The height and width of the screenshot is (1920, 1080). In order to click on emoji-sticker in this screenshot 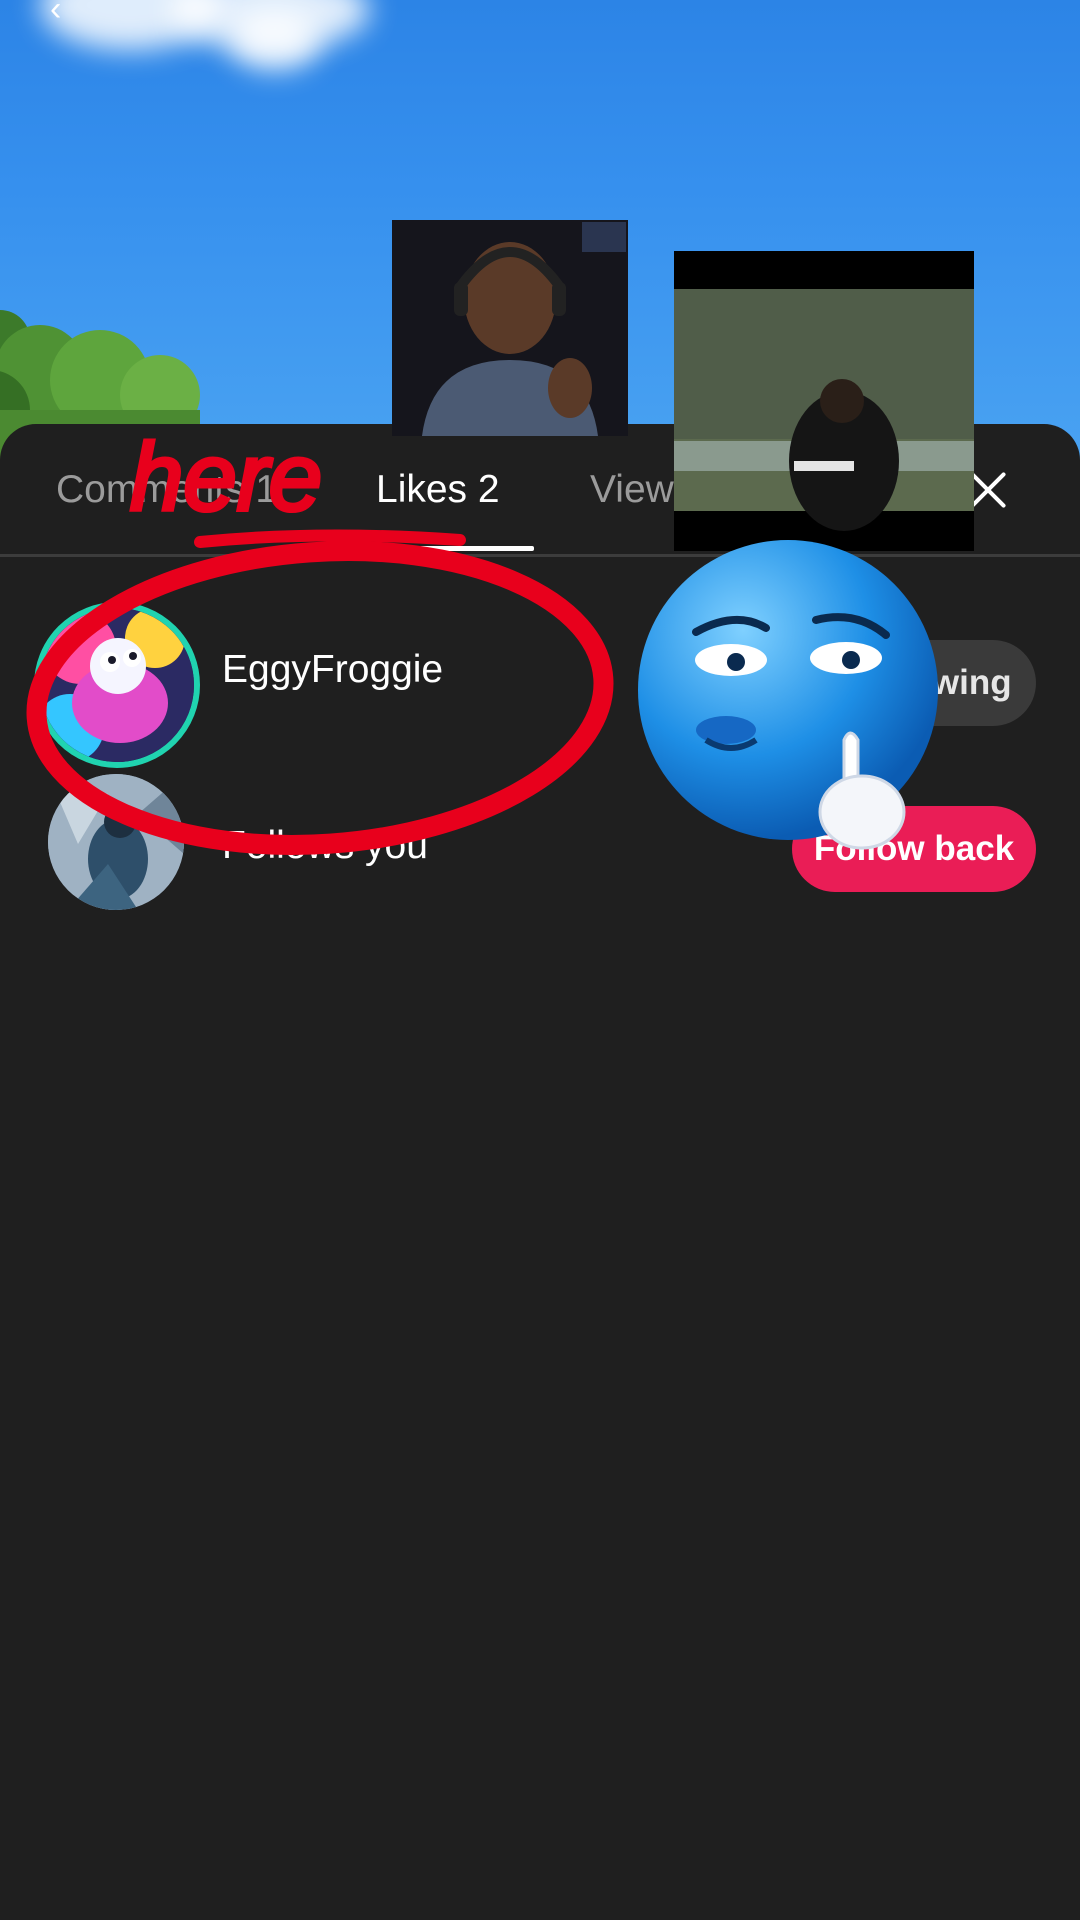, I will do `click(788, 695)`.